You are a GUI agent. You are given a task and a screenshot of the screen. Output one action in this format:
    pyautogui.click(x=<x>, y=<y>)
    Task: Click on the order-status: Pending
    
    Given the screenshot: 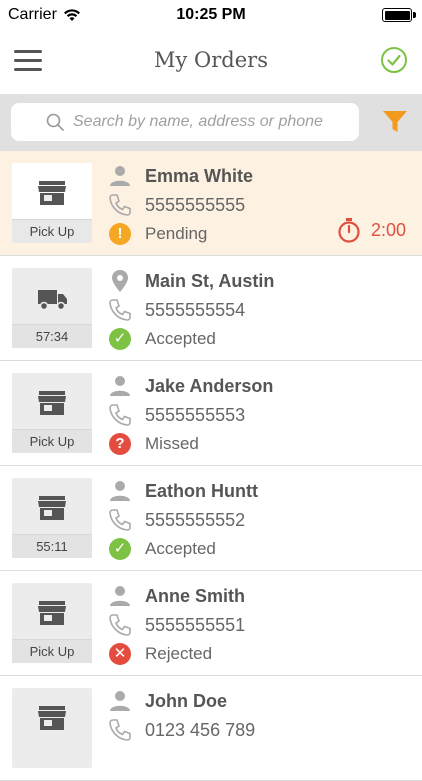 What is the action you would take?
    pyautogui.click(x=176, y=233)
    